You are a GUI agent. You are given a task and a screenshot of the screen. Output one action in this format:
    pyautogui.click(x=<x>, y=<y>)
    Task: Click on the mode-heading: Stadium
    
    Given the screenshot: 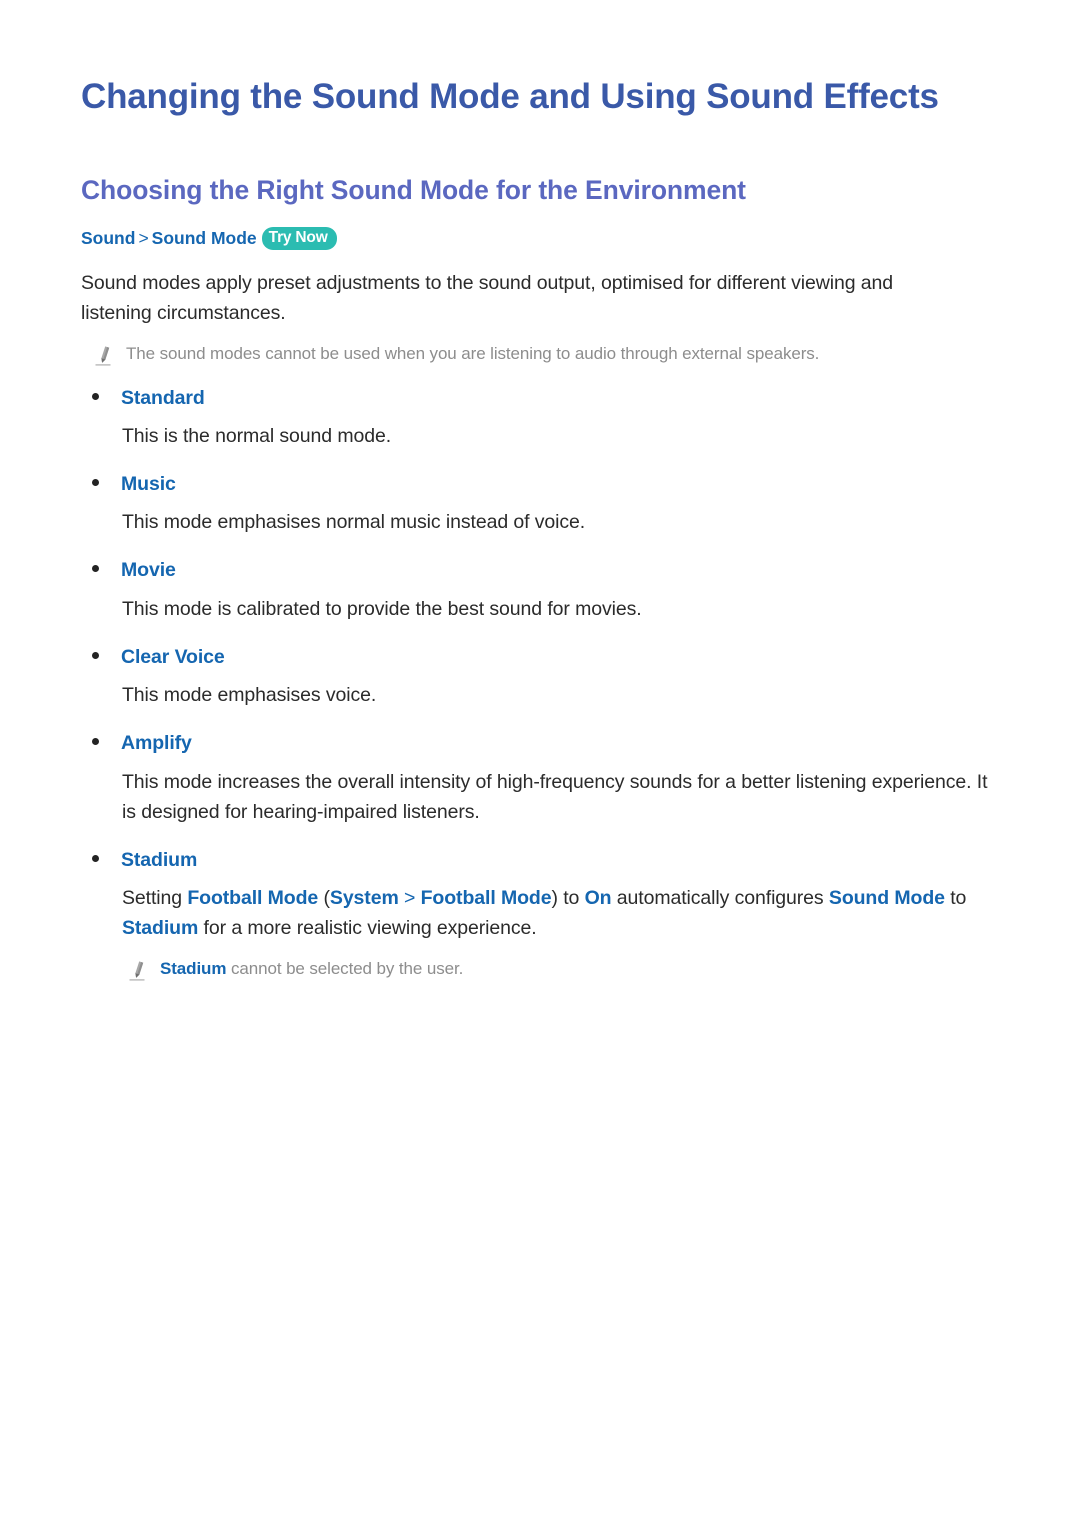 What is the action you would take?
    pyautogui.click(x=545, y=860)
    